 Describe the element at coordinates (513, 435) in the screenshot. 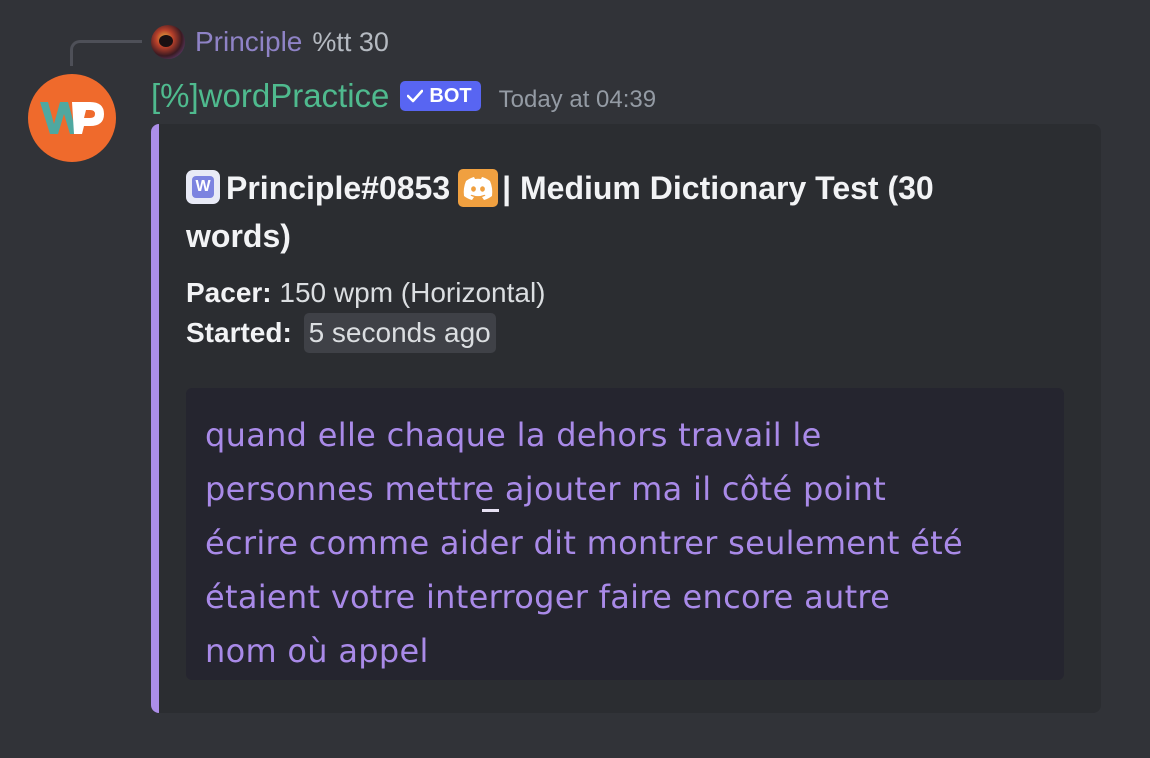

I see `test-line: quand elle chaque la dehors travail le` at that location.